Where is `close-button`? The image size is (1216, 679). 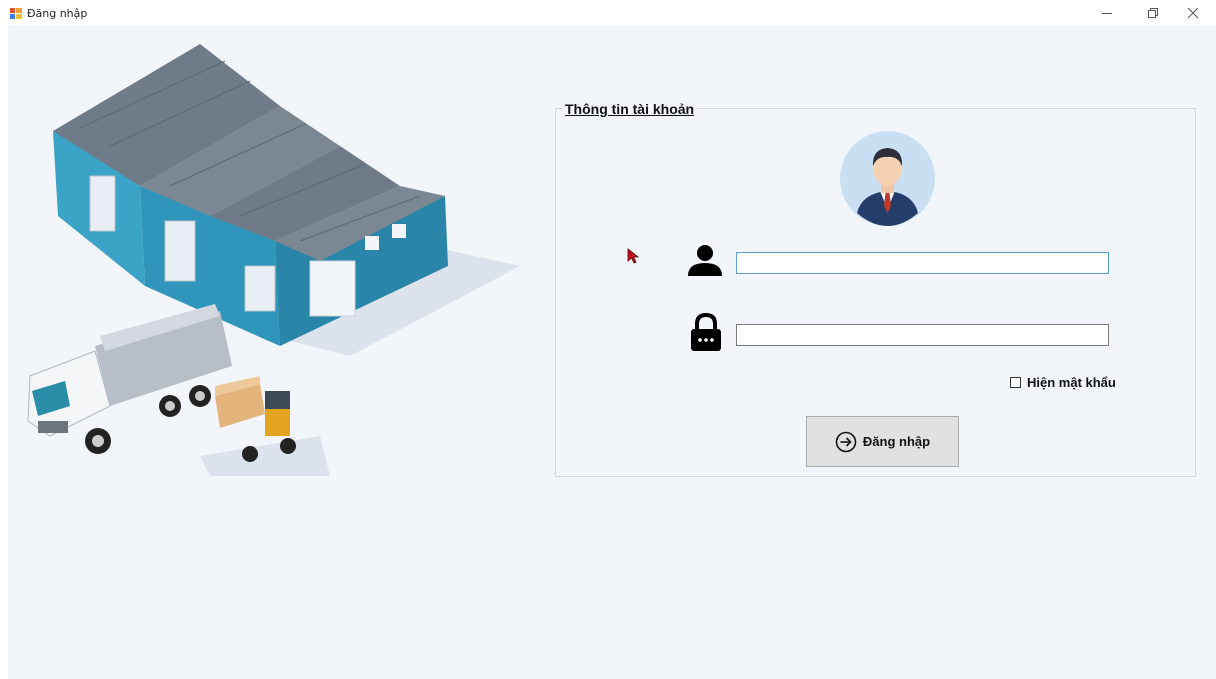
close-button is located at coordinates (1193, 13).